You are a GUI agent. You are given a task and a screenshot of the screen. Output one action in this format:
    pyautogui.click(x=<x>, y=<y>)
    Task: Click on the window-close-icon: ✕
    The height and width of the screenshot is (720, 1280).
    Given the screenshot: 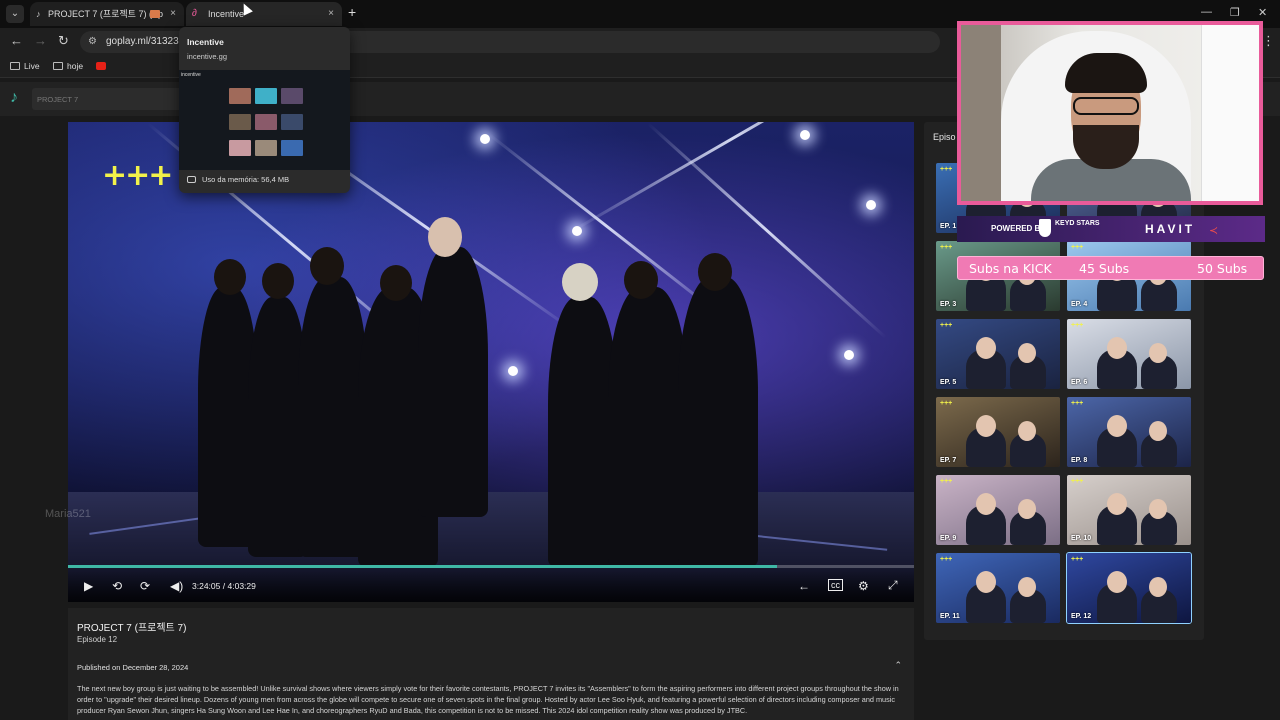 What is the action you would take?
    pyautogui.click(x=1262, y=12)
    